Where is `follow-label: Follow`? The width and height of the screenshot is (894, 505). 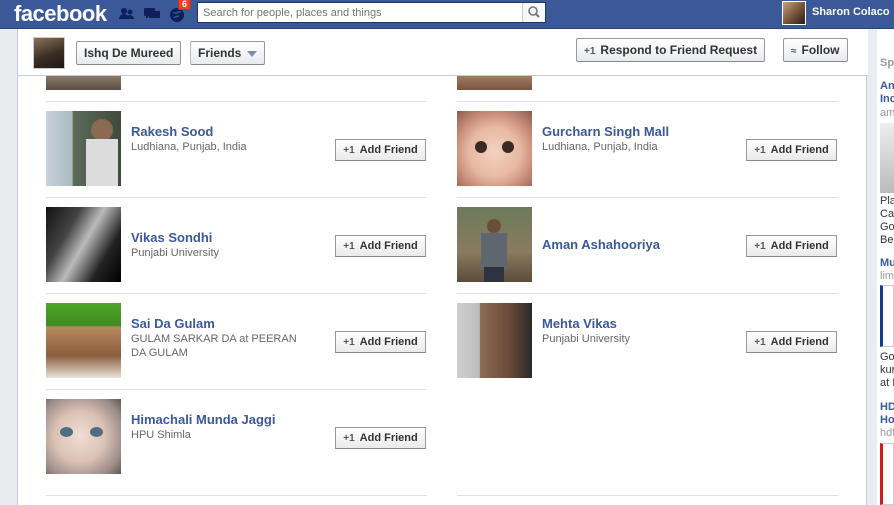 follow-label: Follow is located at coordinates (820, 50).